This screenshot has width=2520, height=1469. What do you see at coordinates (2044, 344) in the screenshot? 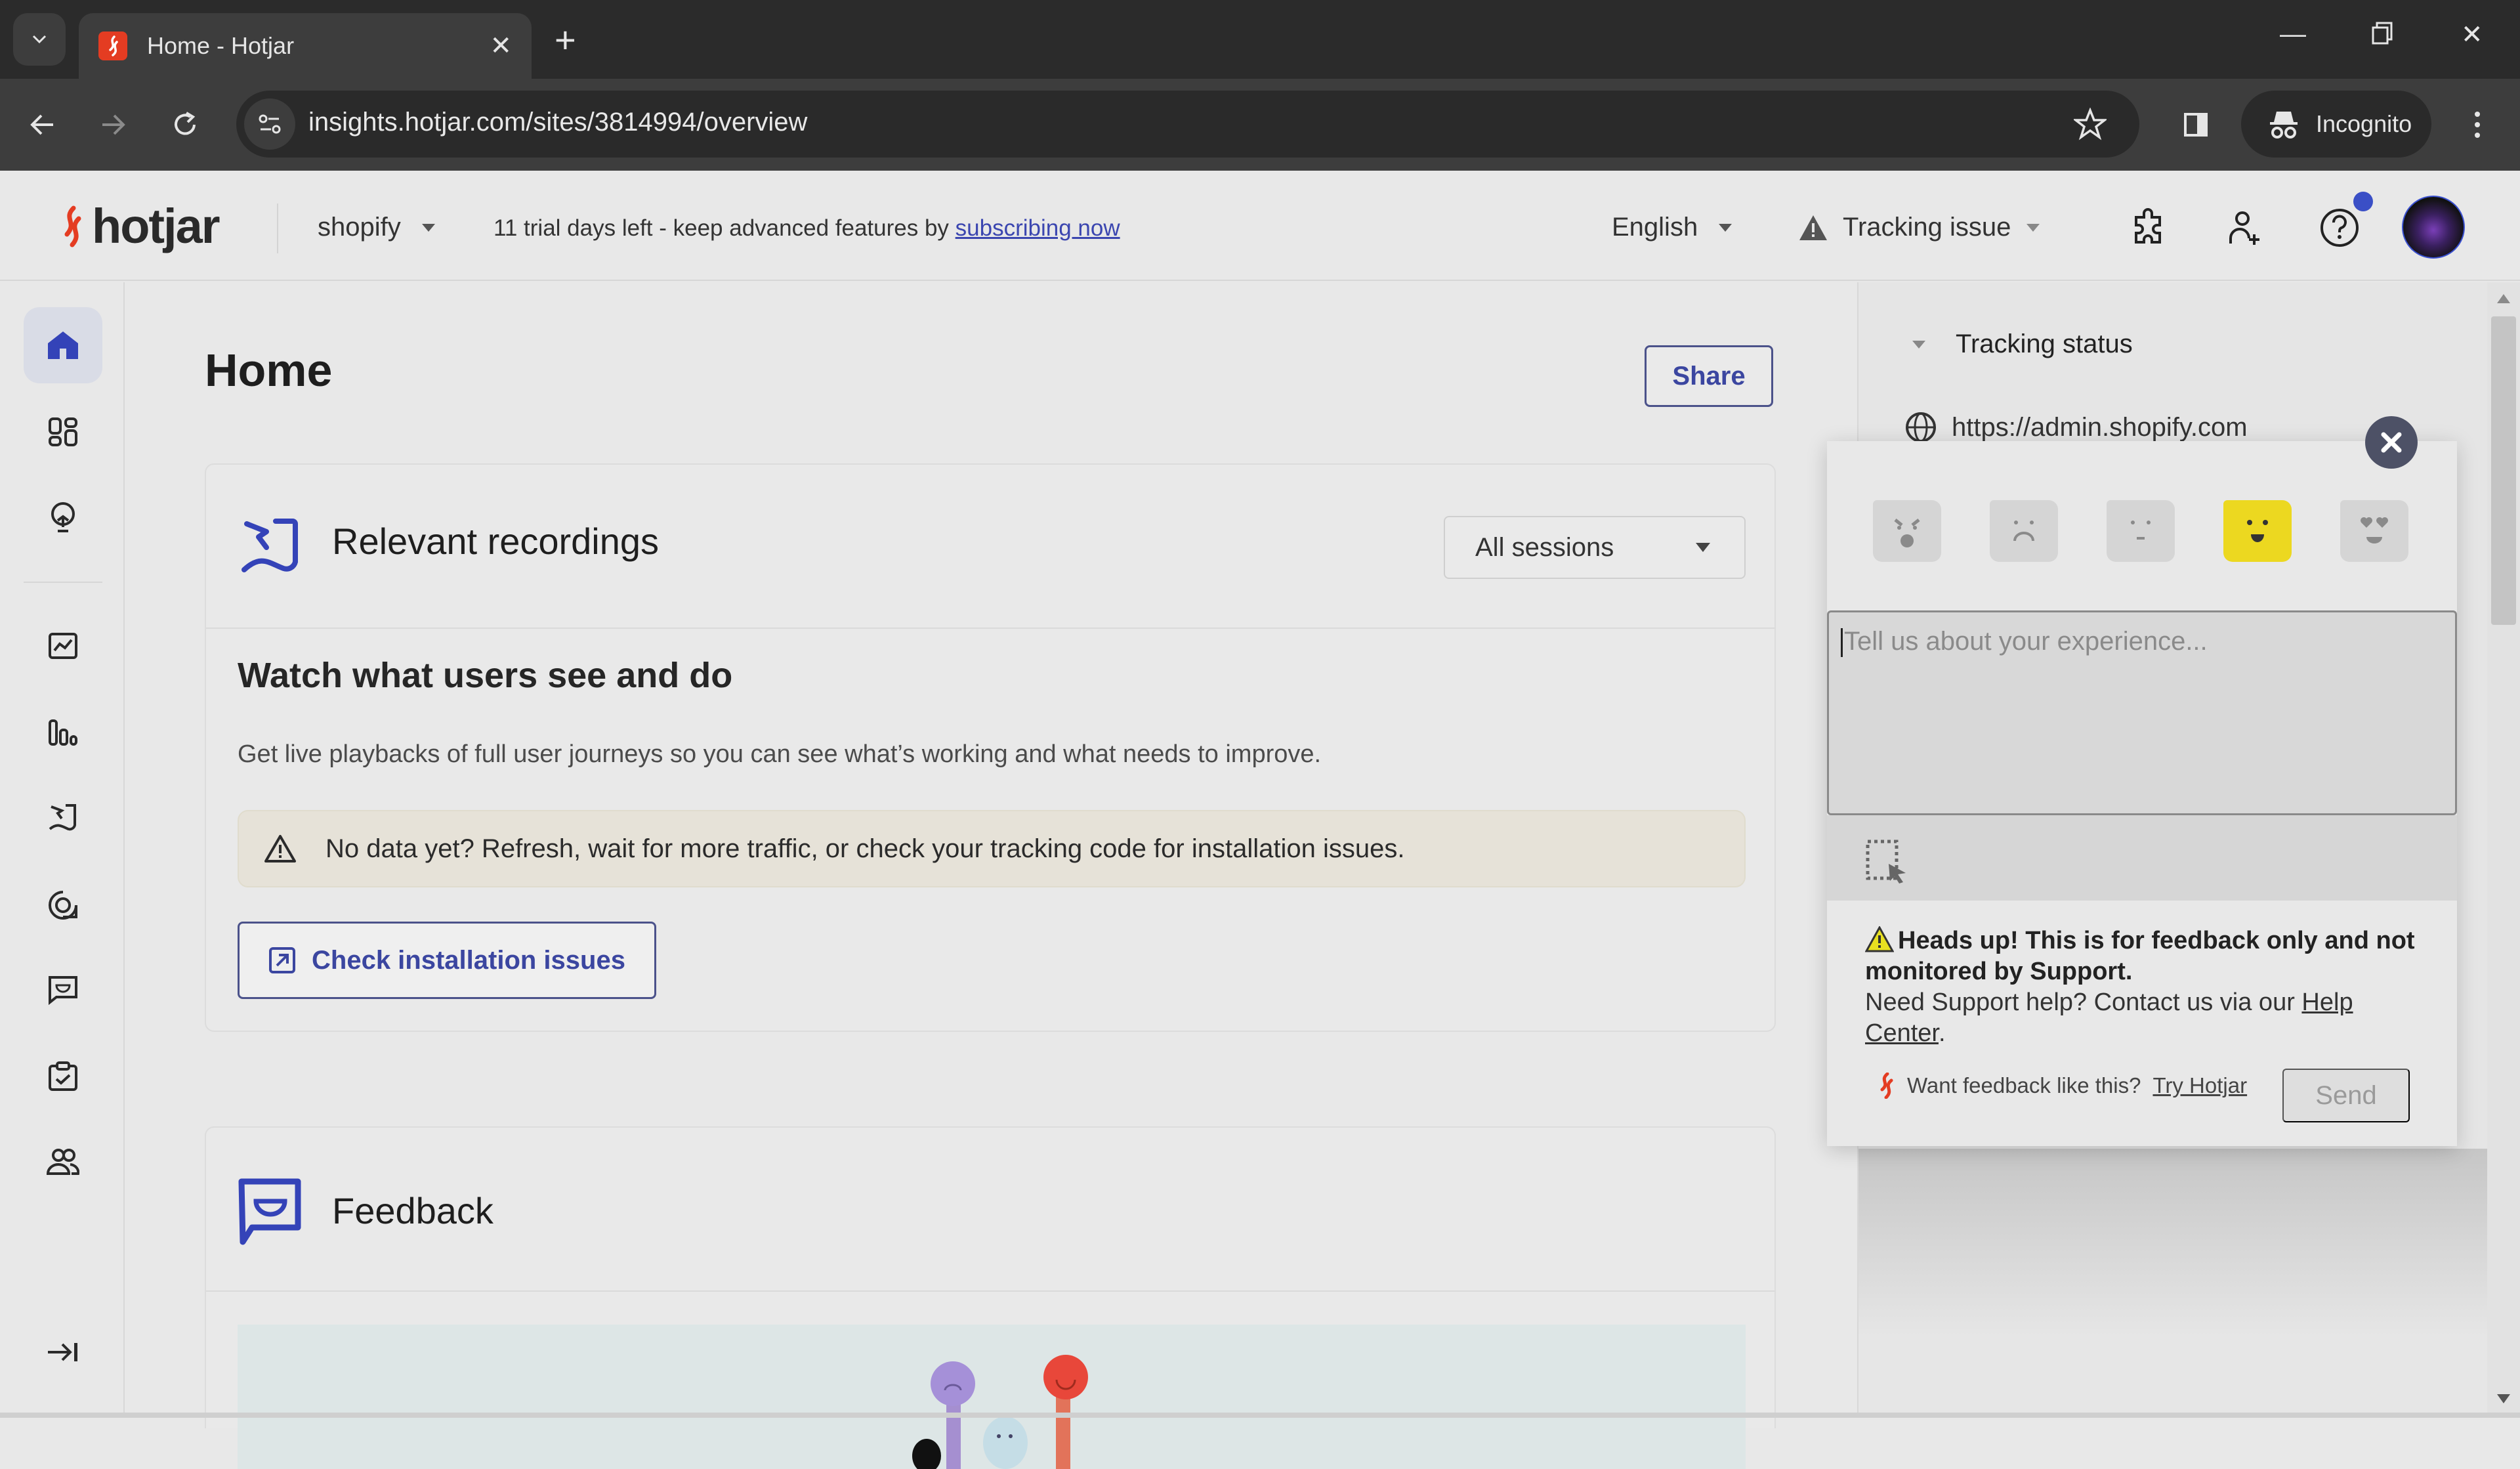
I see `tracking-status-title: Tracking status` at bounding box center [2044, 344].